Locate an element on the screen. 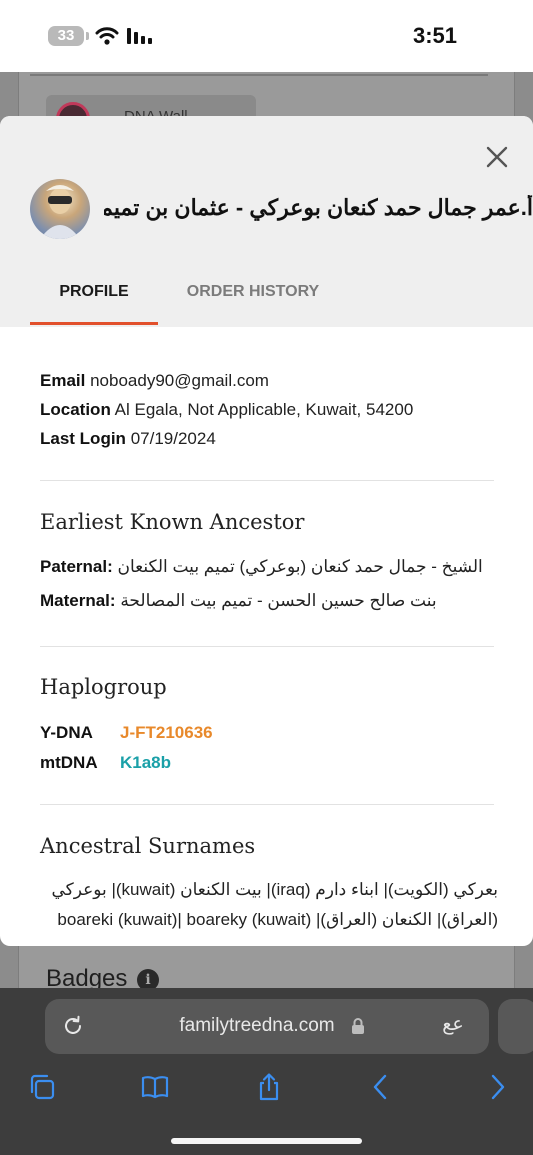 This screenshot has height=1155, width=533. avatar-image is located at coordinates (60, 212).